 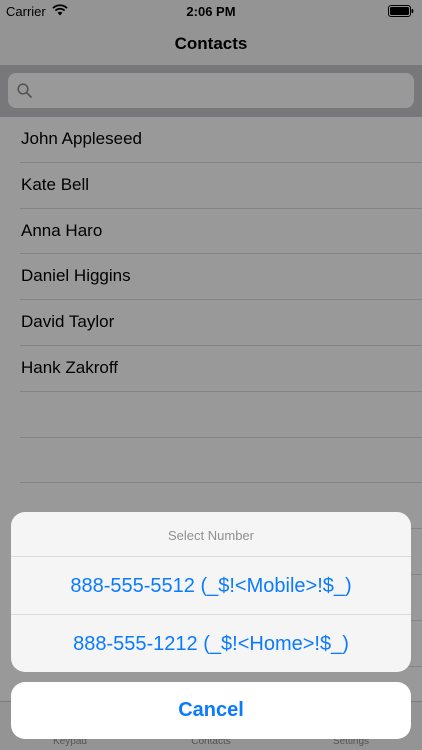 I want to click on mobile-number-option: 888-555-5512 (_$!<Mobile>!$_), so click(x=211, y=585).